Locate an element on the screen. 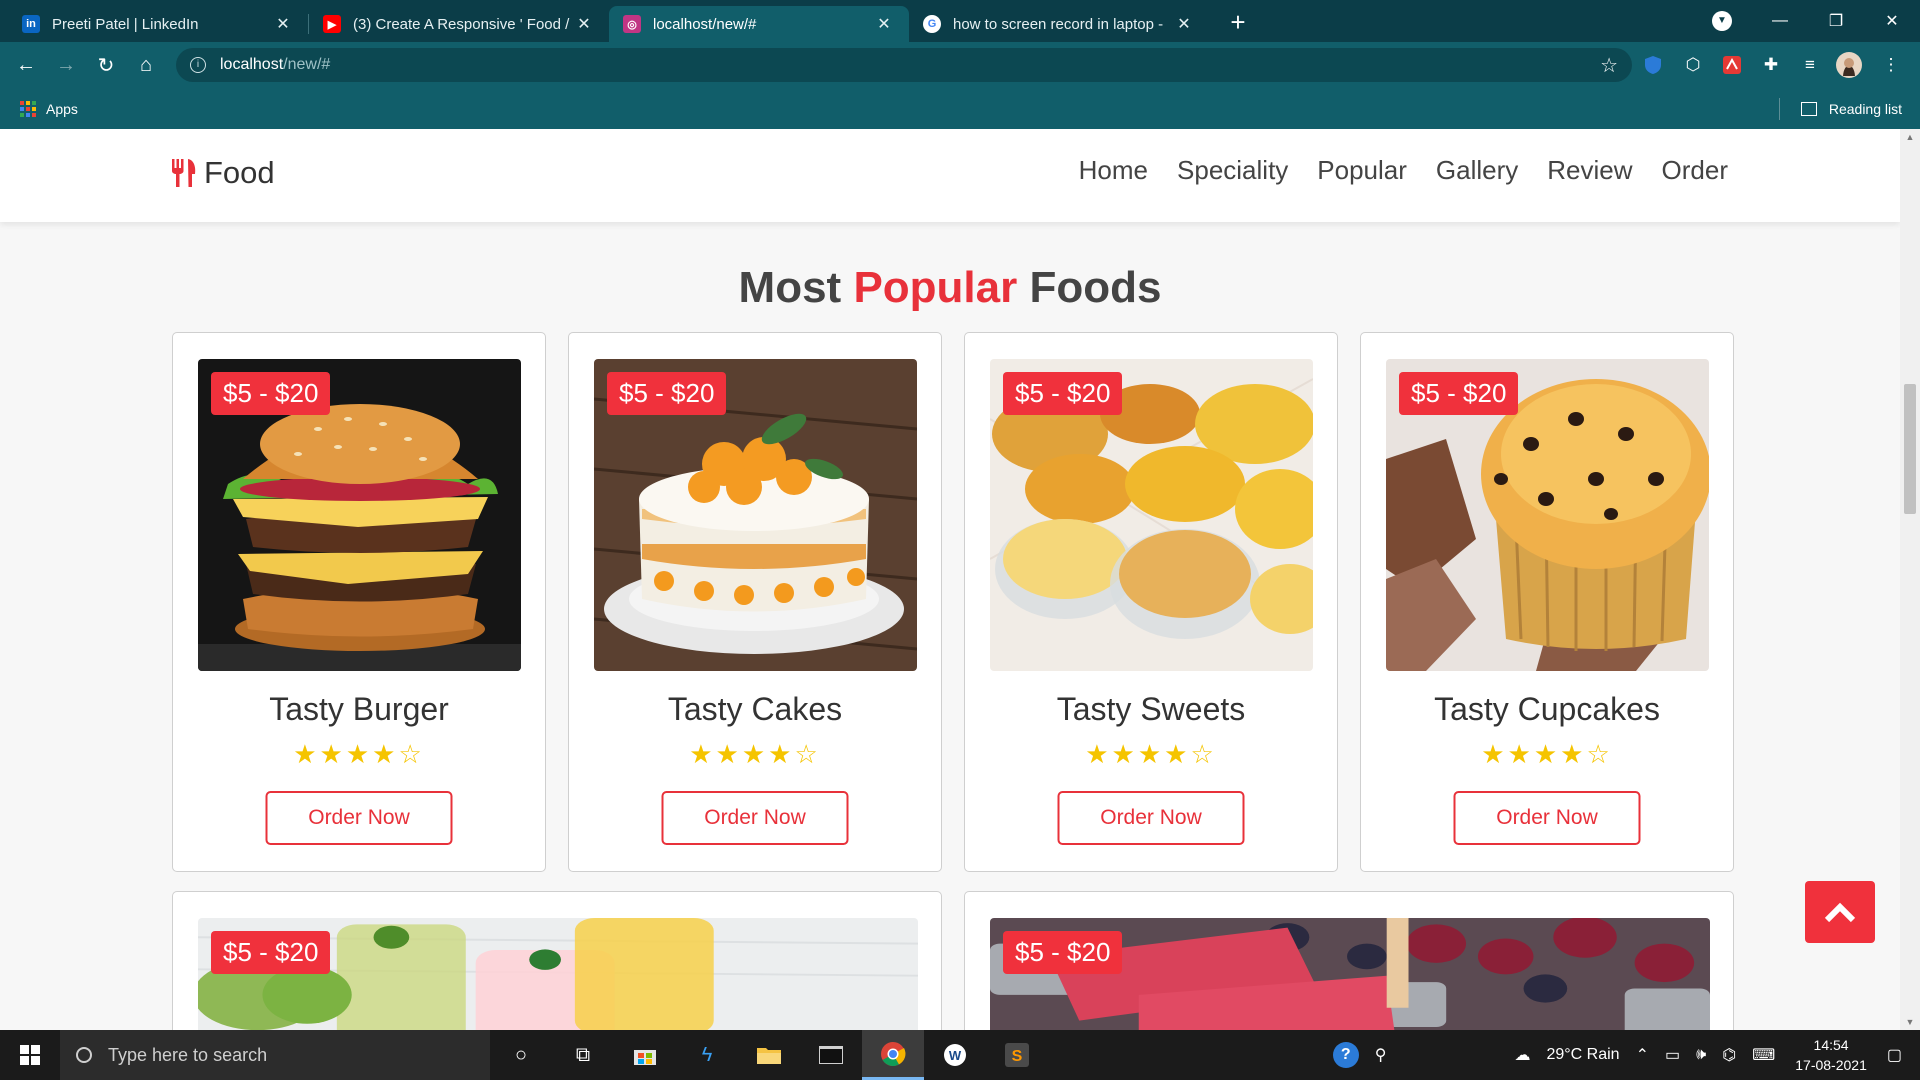 This screenshot has height=1080, width=1920. google-icon: G is located at coordinates (932, 24).